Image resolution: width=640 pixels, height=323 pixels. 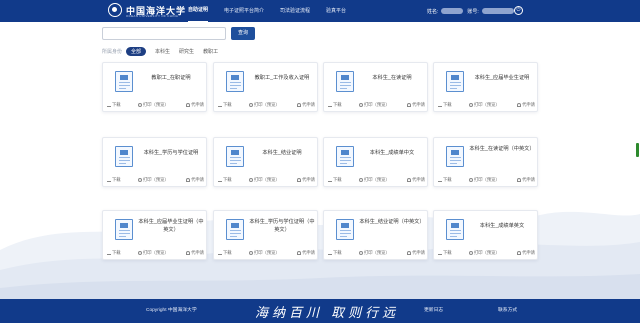 I want to click on search-button: 查询, so click(x=243, y=33).